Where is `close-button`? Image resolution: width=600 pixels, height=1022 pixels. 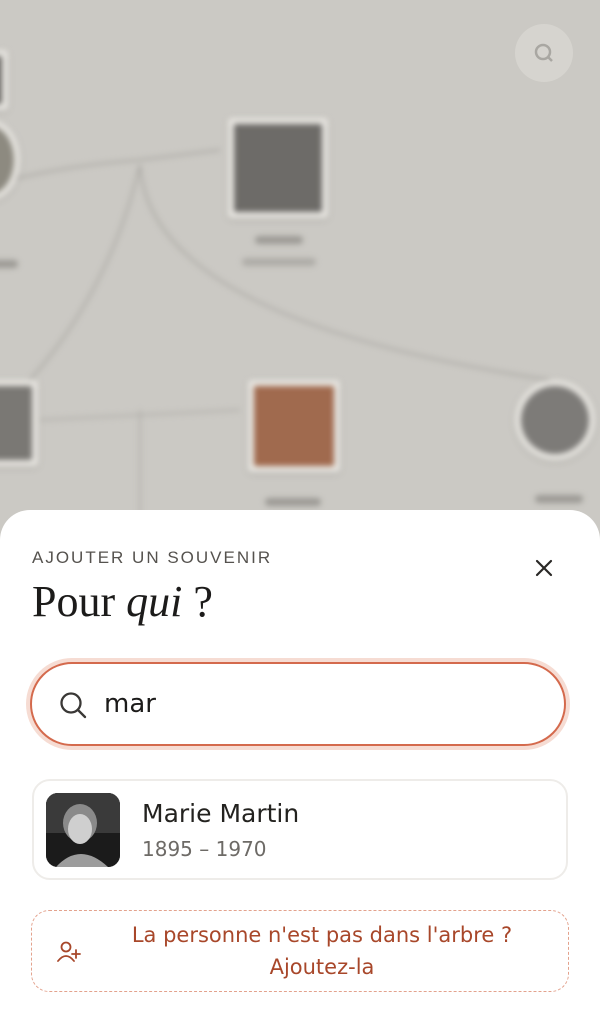 close-button is located at coordinates (544, 568).